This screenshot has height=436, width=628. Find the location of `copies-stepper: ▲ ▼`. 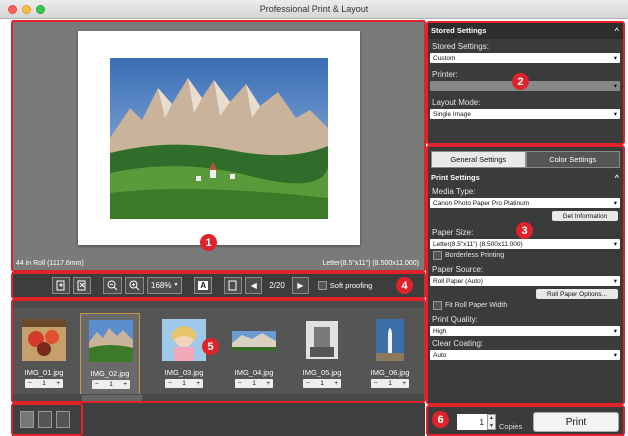

copies-stepper: ▲ ▼ is located at coordinates (491, 422).